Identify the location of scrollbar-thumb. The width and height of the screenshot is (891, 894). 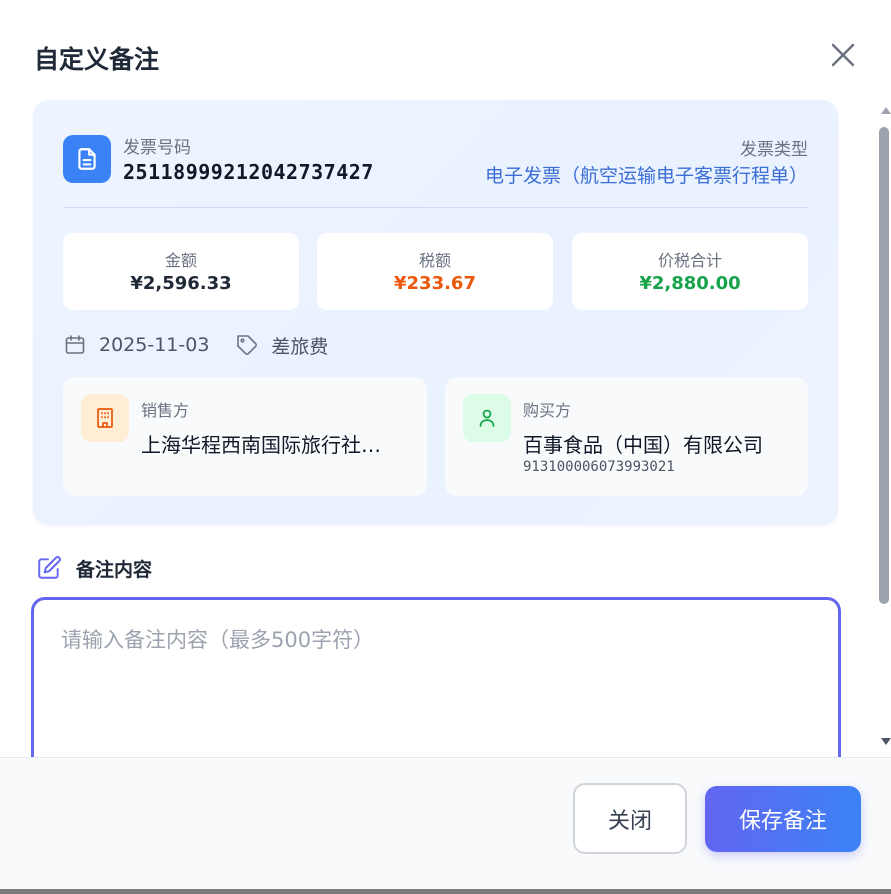
(884, 365).